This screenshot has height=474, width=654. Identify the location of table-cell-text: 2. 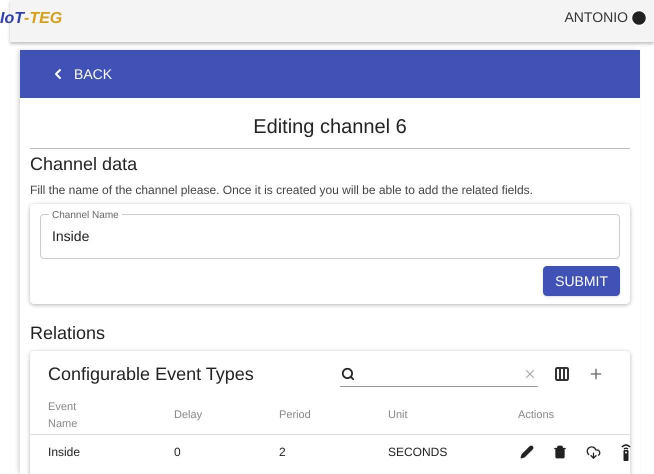
(283, 452).